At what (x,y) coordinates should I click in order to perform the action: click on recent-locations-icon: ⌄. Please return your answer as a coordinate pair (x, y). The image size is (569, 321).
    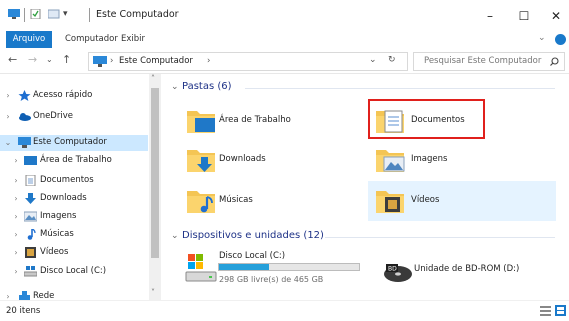
    Looking at the image, I should click on (49, 59).